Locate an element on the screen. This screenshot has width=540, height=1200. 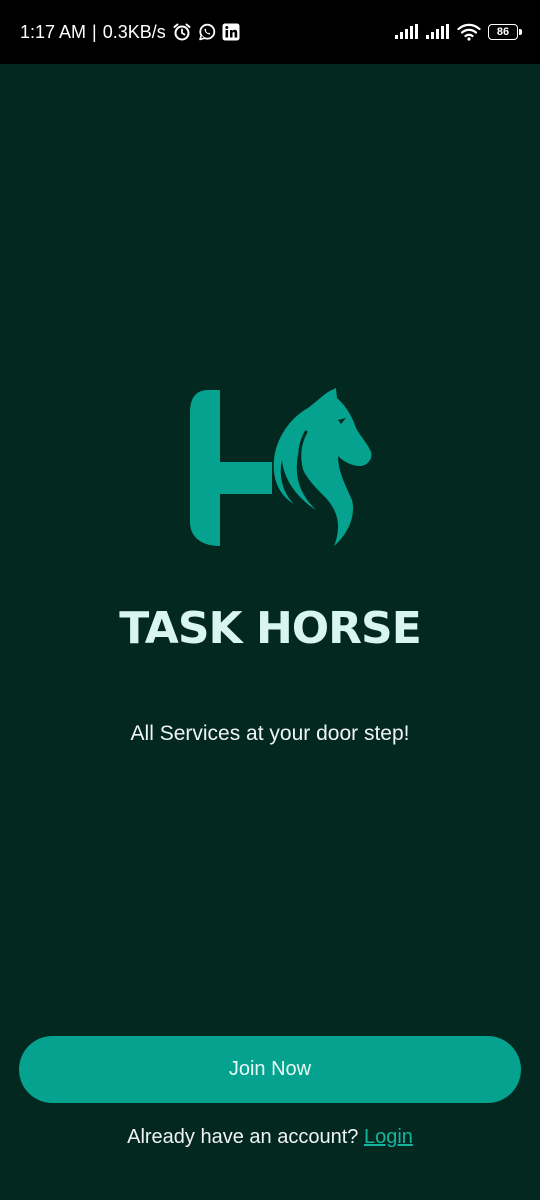
status-speed: 0.3KB/s is located at coordinates (134, 32).